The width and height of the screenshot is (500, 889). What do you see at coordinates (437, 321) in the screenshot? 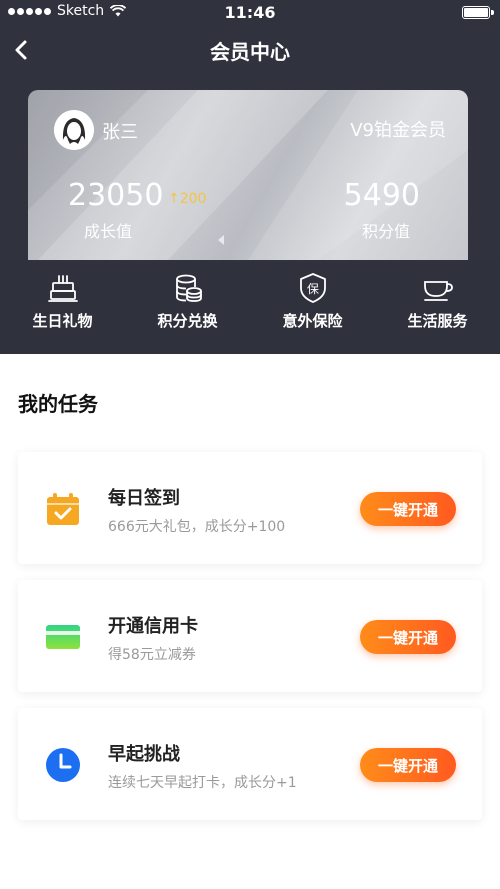
I see `quick-action-label: 生活服务` at bounding box center [437, 321].